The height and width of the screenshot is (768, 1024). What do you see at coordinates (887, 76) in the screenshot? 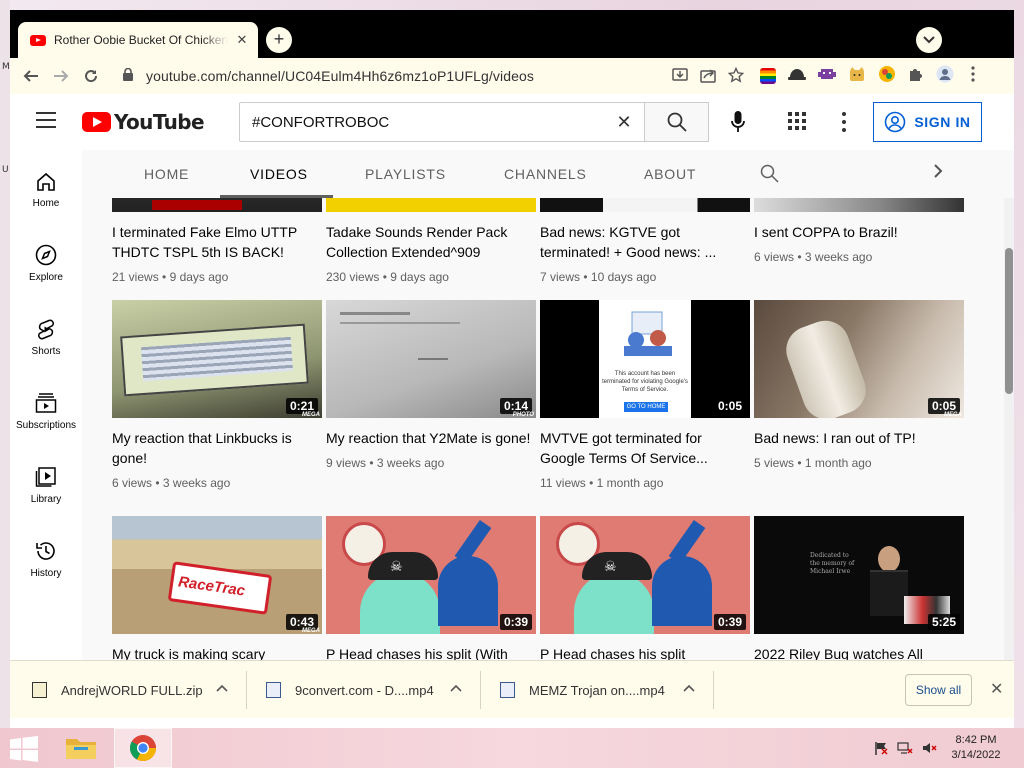
I see `ext-color-icon` at bounding box center [887, 76].